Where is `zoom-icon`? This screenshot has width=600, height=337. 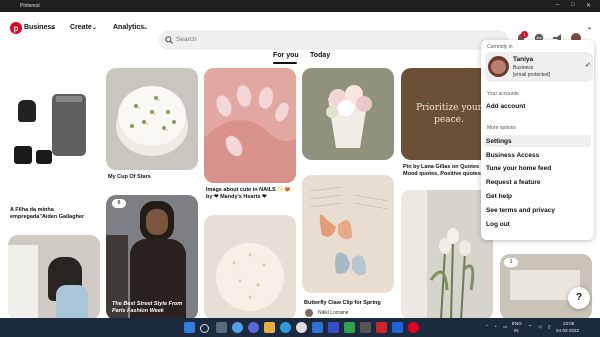 zoom-icon is located at coordinates (333, 327).